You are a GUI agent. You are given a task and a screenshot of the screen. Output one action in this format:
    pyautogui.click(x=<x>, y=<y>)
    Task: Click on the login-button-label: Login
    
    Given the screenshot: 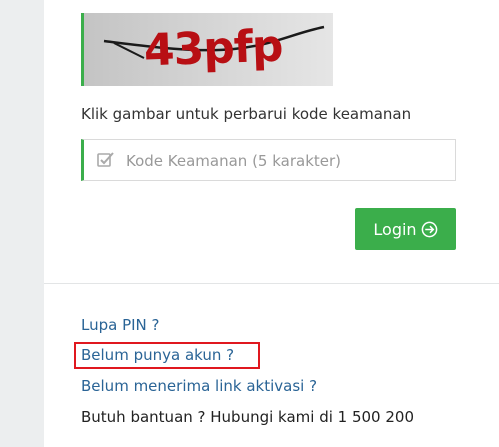 What is the action you would take?
    pyautogui.click(x=395, y=229)
    